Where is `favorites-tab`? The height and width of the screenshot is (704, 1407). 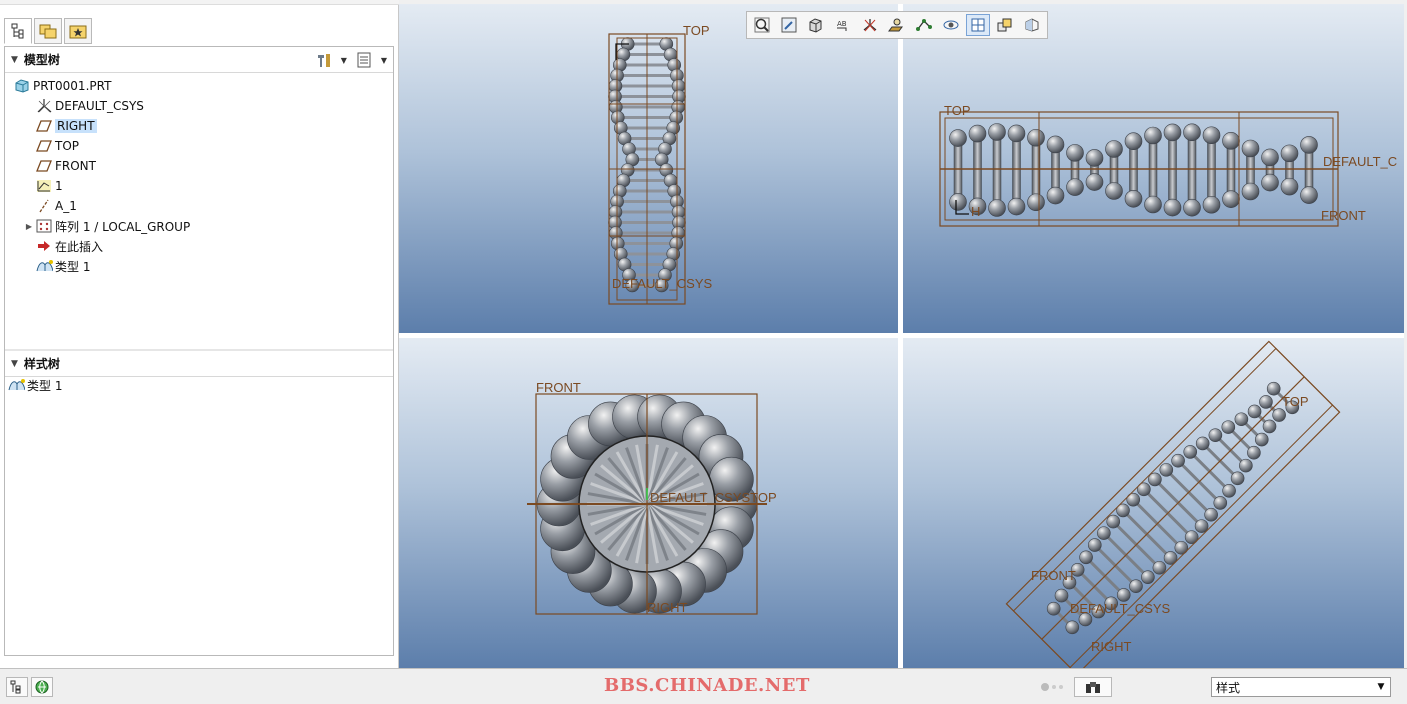
favorites-tab is located at coordinates (78, 31).